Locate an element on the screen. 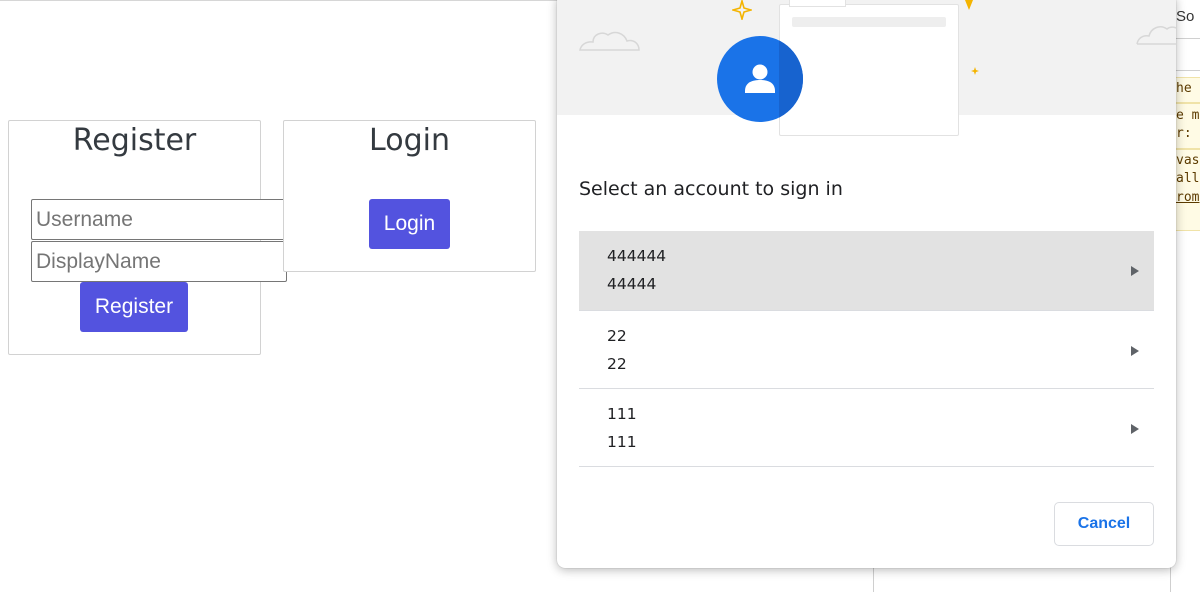 The width and height of the screenshot is (1200, 592). devtools-console-link: rom is located at coordinates (1188, 197).